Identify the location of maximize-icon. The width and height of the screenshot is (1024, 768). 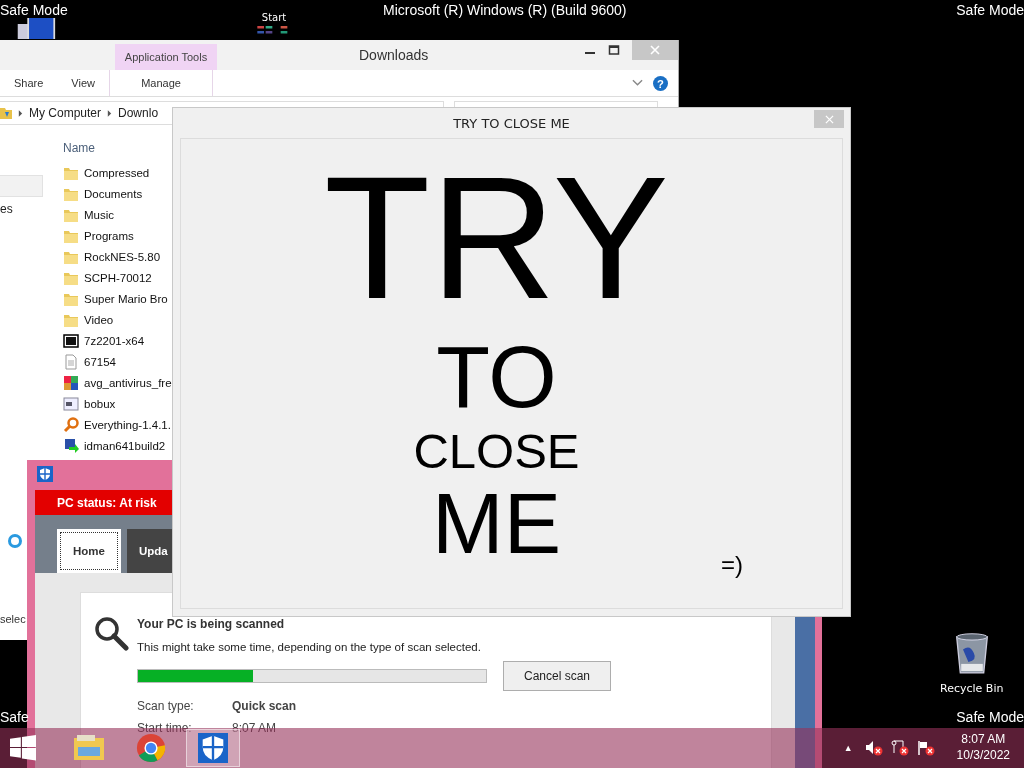
(614, 50).